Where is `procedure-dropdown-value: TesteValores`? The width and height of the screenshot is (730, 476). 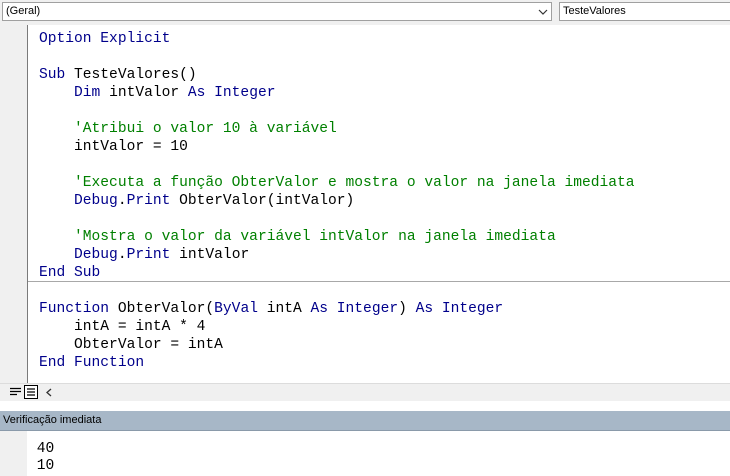 procedure-dropdown-value: TesteValores is located at coordinates (594, 11).